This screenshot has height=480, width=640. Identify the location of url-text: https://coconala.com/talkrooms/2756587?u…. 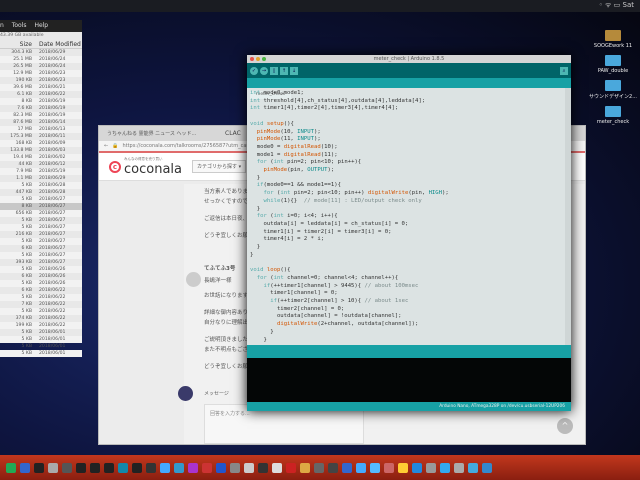
(192, 146).